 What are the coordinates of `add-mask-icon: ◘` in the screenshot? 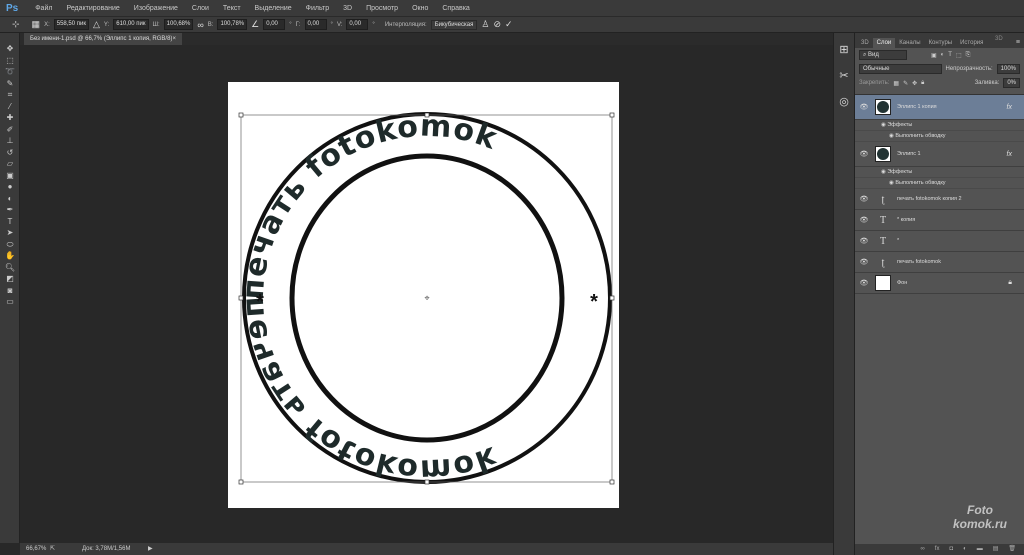 It's located at (951, 549).